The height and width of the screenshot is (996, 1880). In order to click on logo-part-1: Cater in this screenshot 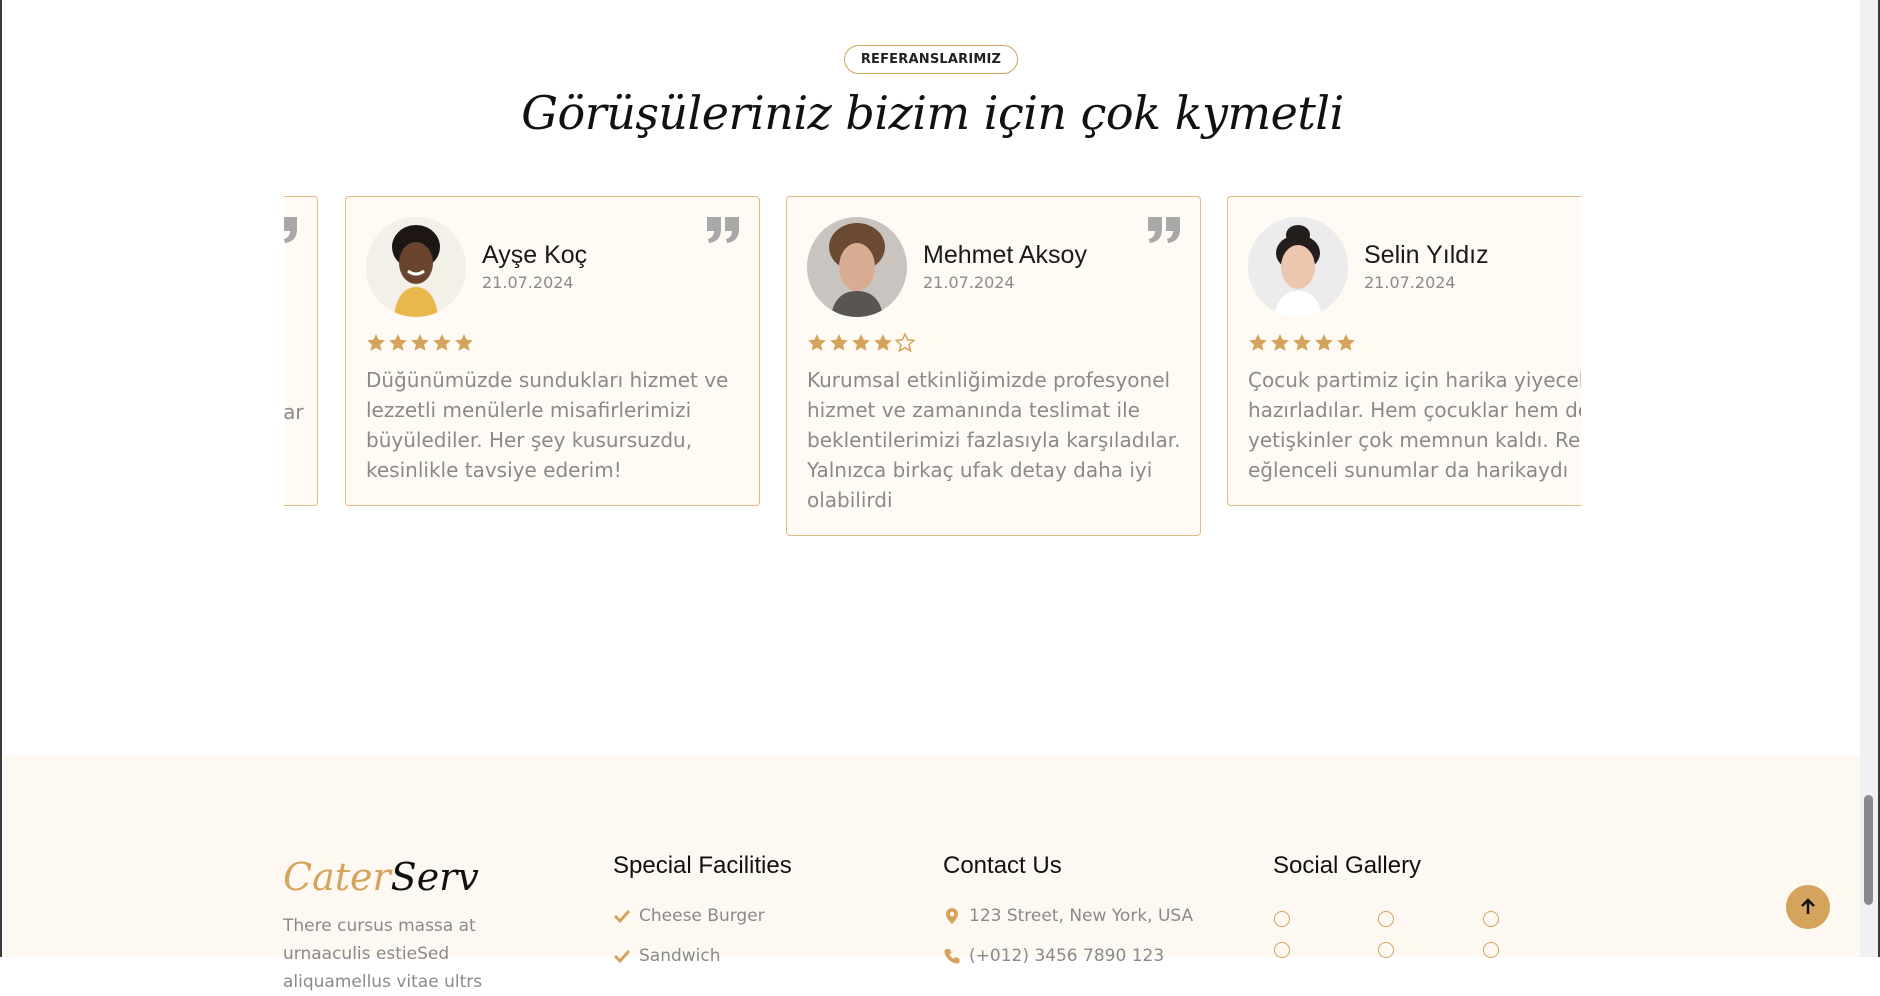, I will do `click(337, 877)`.